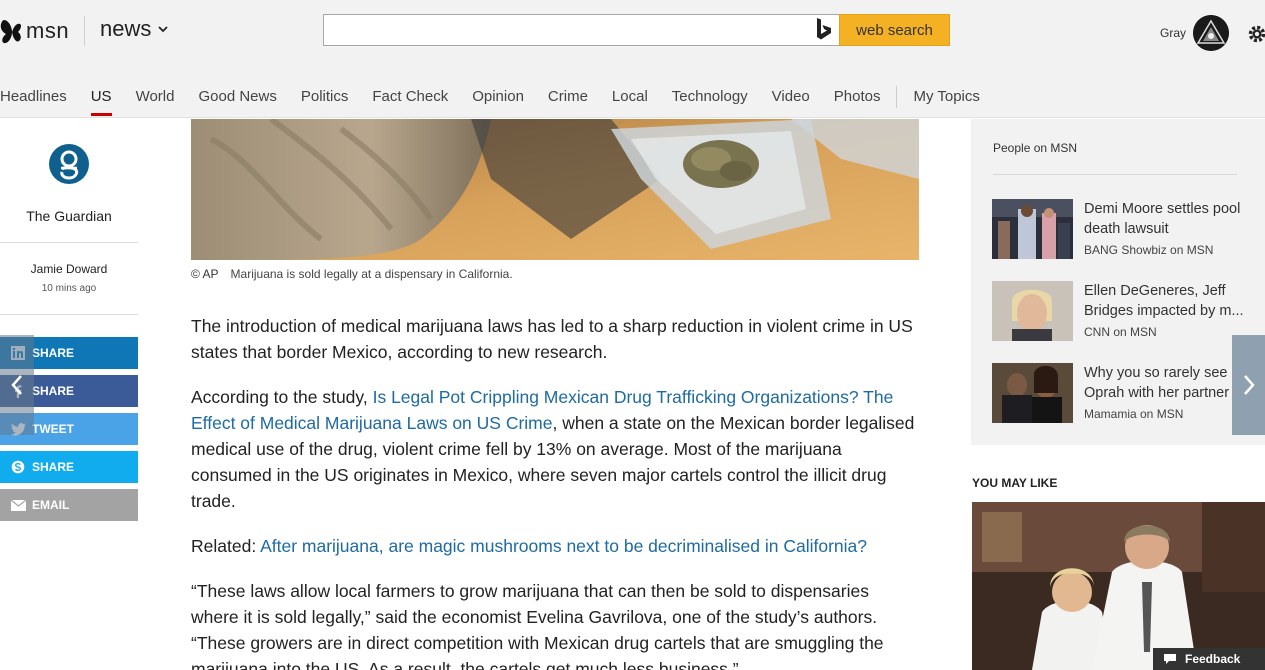 This screenshot has height=670, width=1265. I want to click on story-title-line: death lawsuit, so click(1126, 229).